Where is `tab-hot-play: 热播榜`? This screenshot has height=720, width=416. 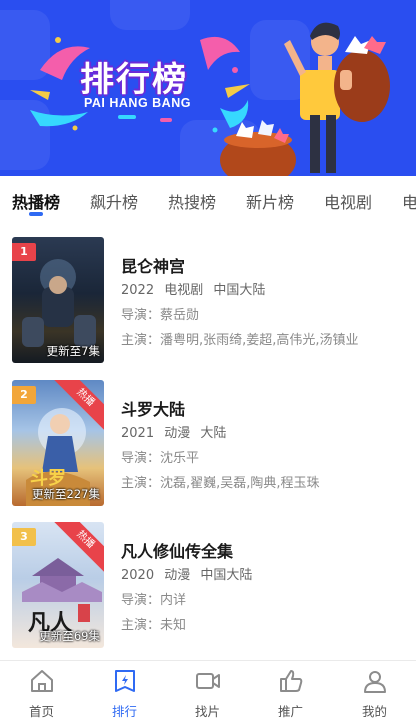
tab-hot-play: 热播榜 is located at coordinates (36, 201).